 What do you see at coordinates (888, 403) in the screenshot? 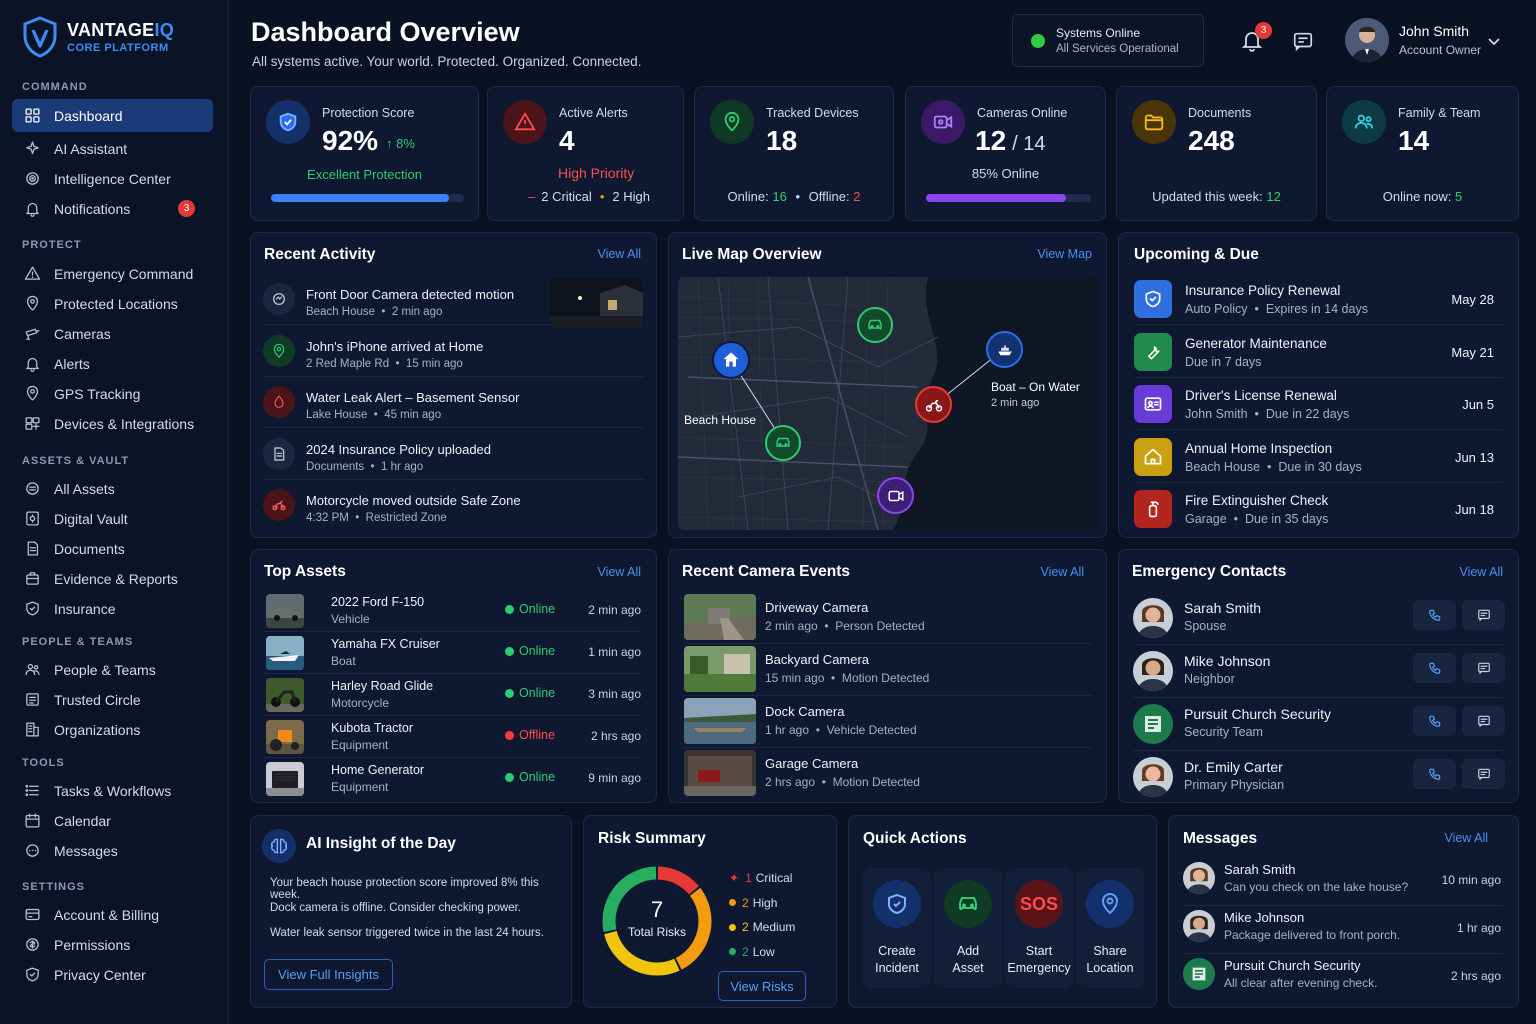
I see `map-canvas: Beach House Boat – On Water 2 min ago` at bounding box center [888, 403].